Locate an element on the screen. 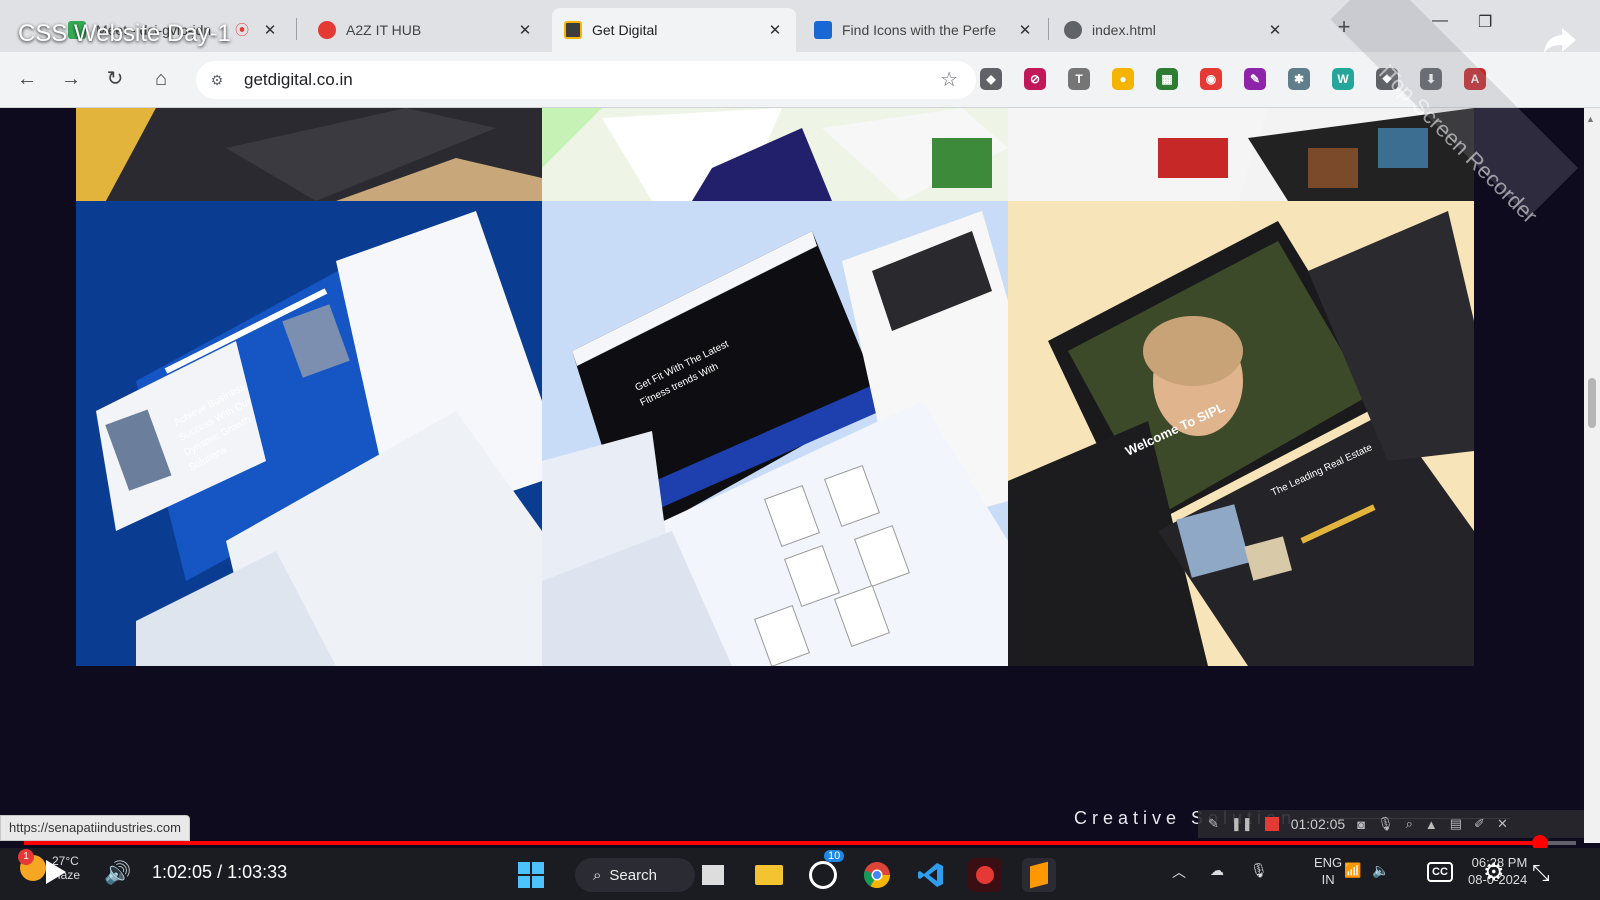  tab-find-icons: Find Icons with the Perfe ✕ is located at coordinates (924, 30).